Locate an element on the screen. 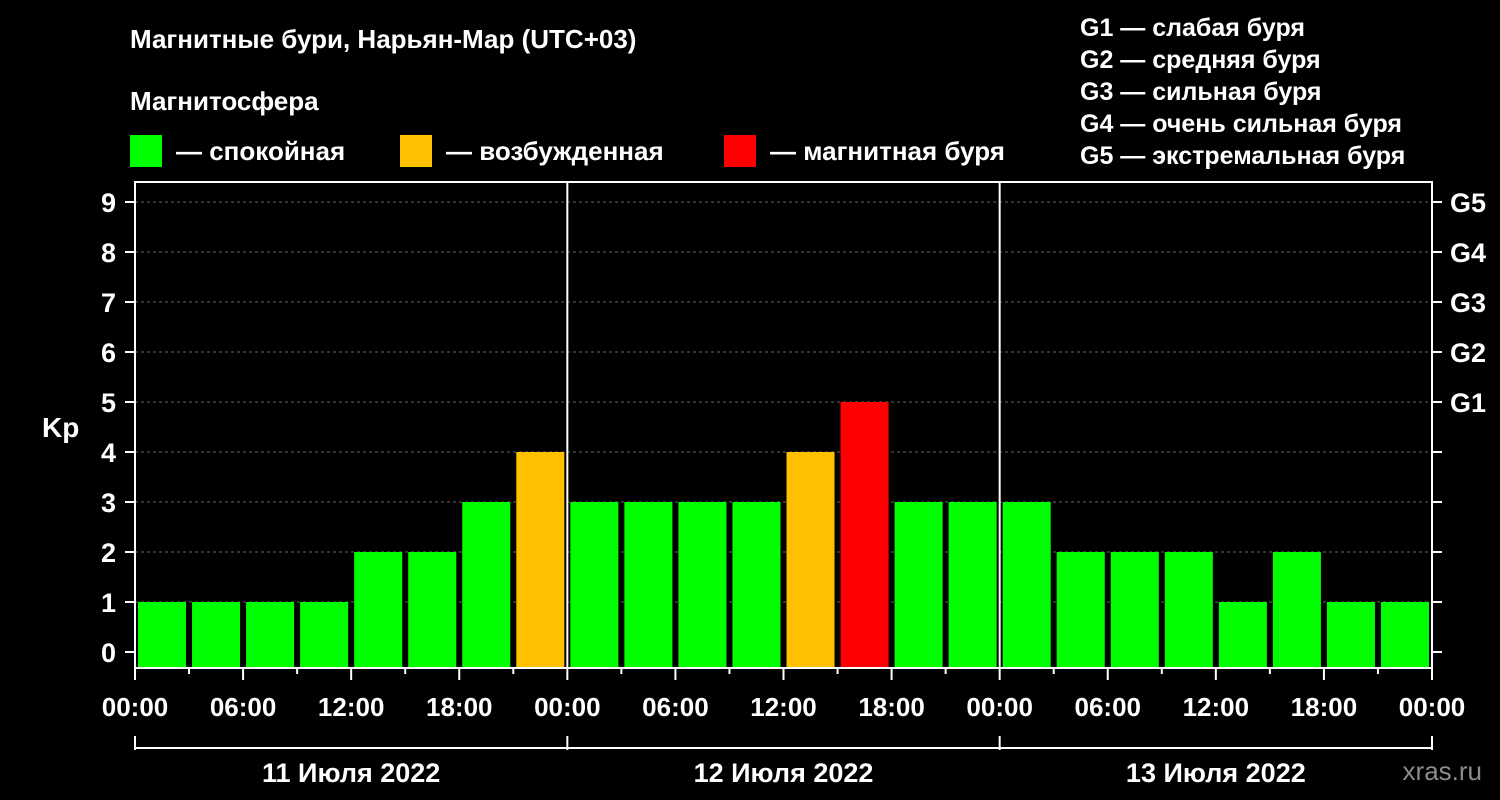 The width and height of the screenshot is (1500, 800). g-level-label: G3 is located at coordinates (1468, 303).